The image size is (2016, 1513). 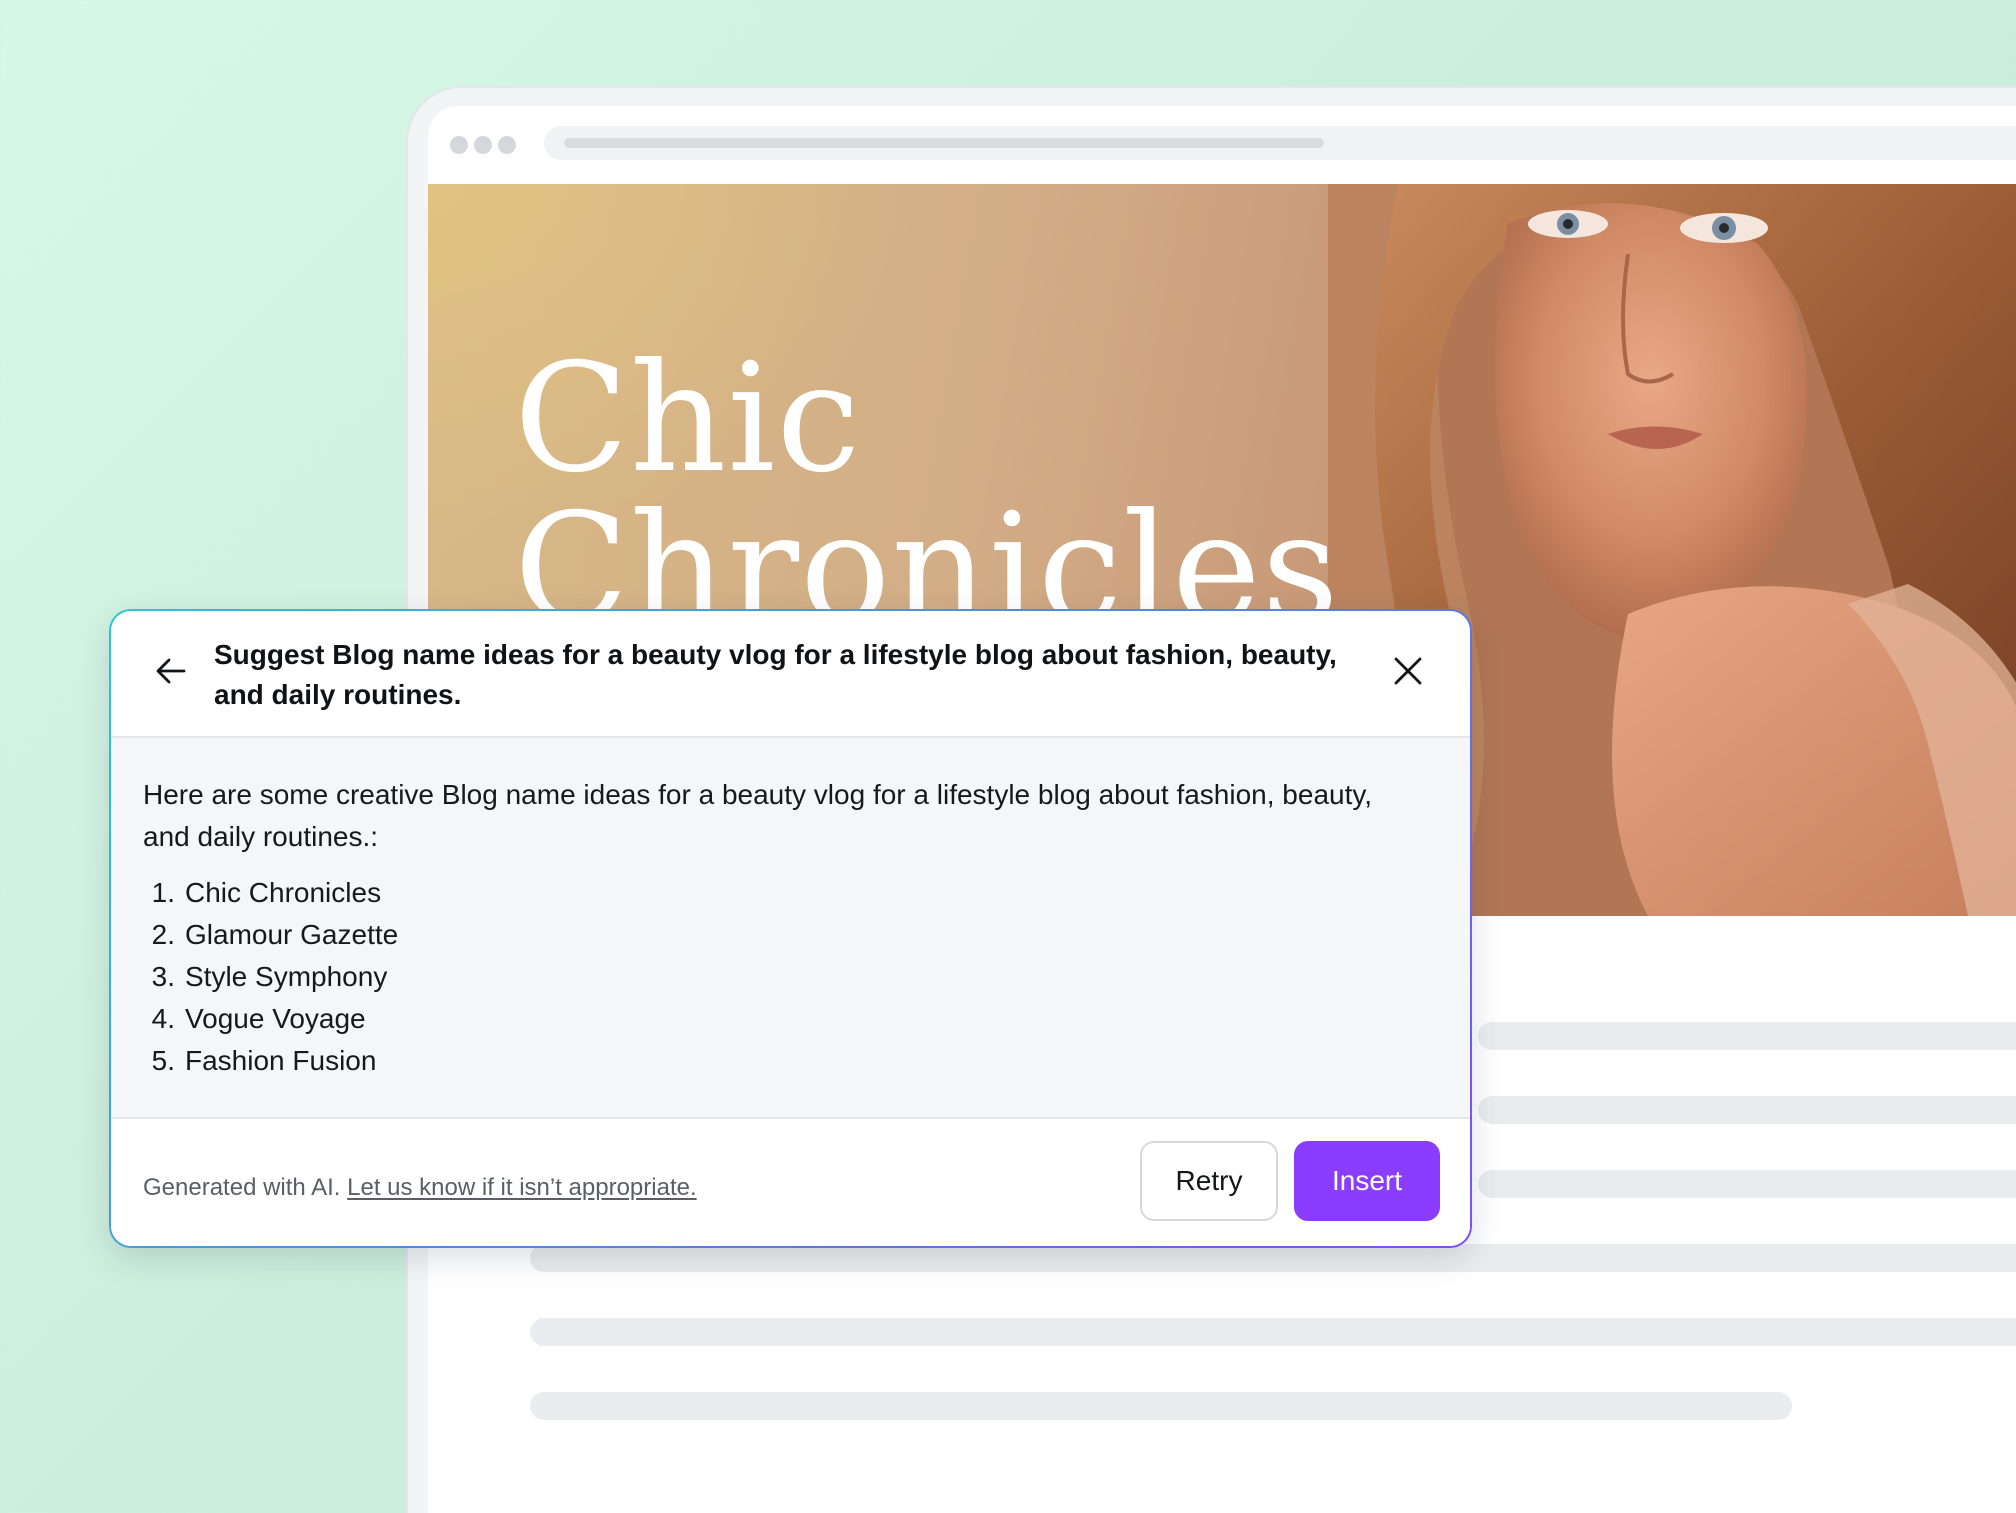 I want to click on list-item-number: 2., so click(x=163, y=934).